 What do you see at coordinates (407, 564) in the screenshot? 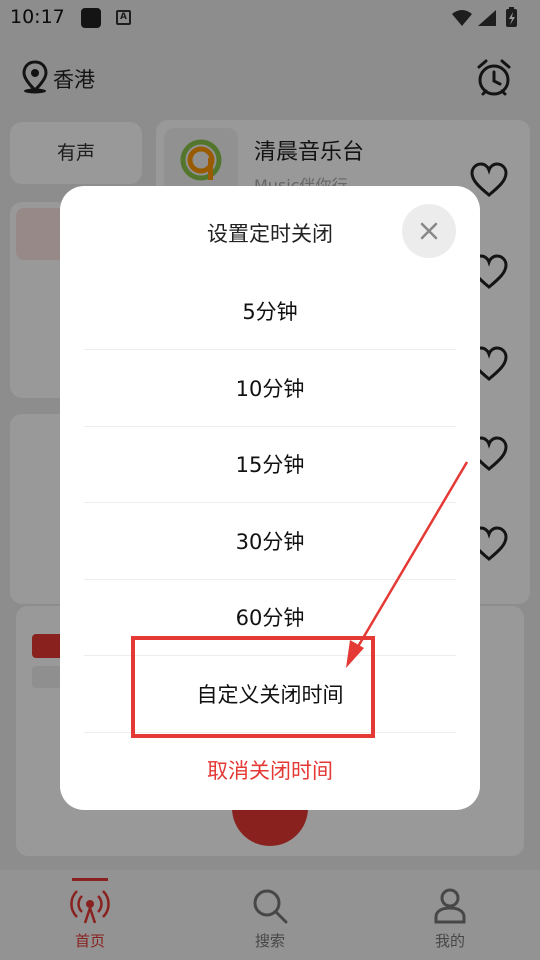
I see `annotation-arrow-icon` at bounding box center [407, 564].